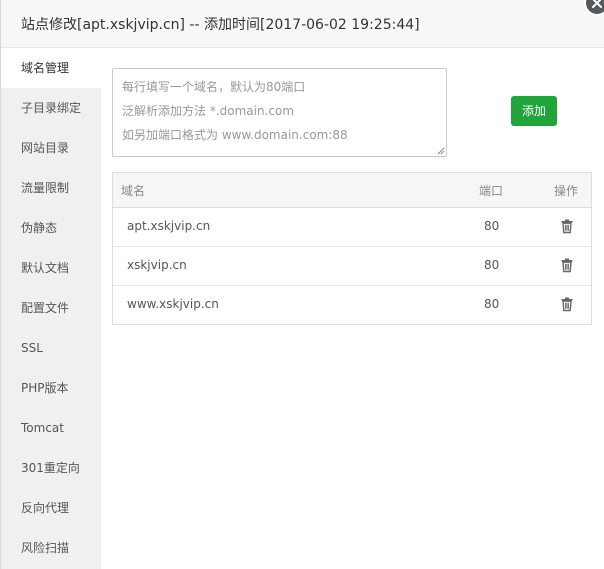 This screenshot has height=569, width=604. I want to click on column-header-domain: 域名, so click(133, 191).